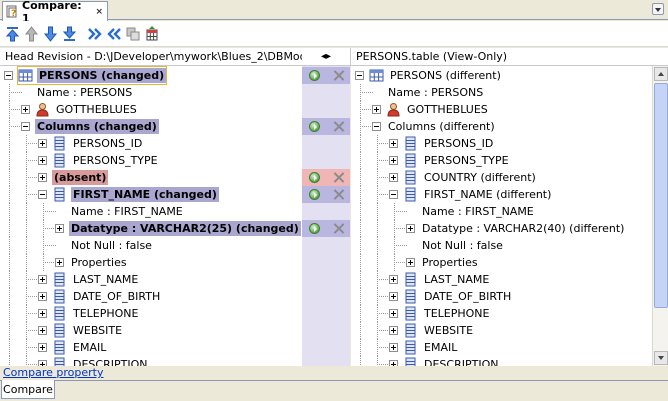  I want to click on tree-node-datatype-varchar2-40-different: Datatype : VARCHAR2(40) (different), so click(523, 228).